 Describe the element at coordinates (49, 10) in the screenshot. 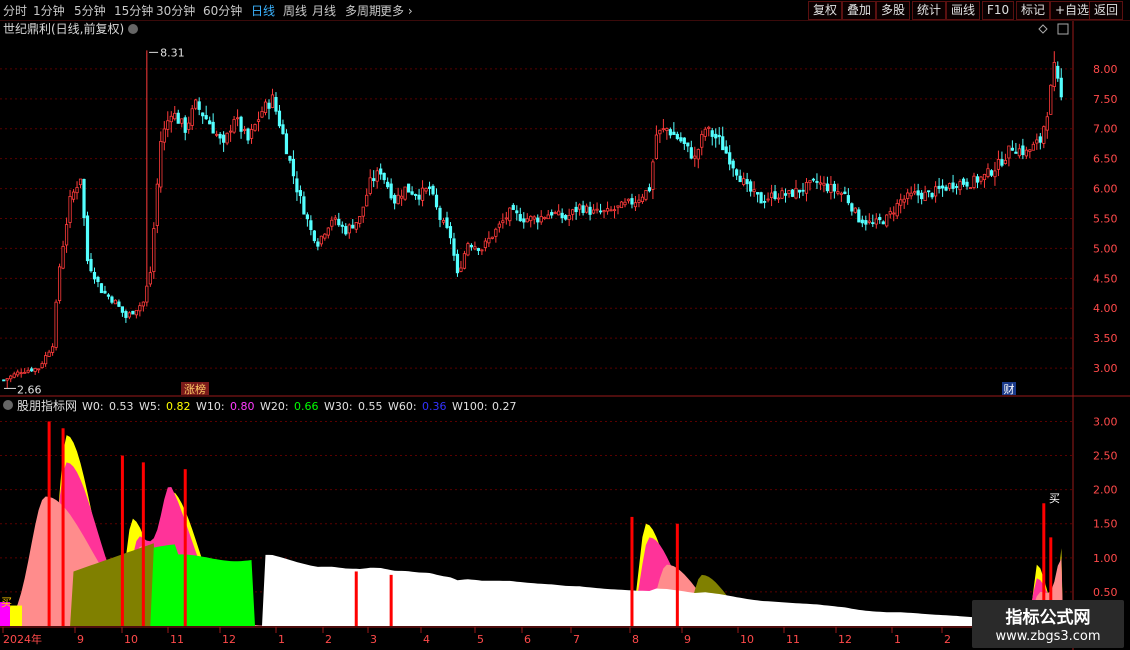

I see `period-tab-1: 1分钟` at that location.